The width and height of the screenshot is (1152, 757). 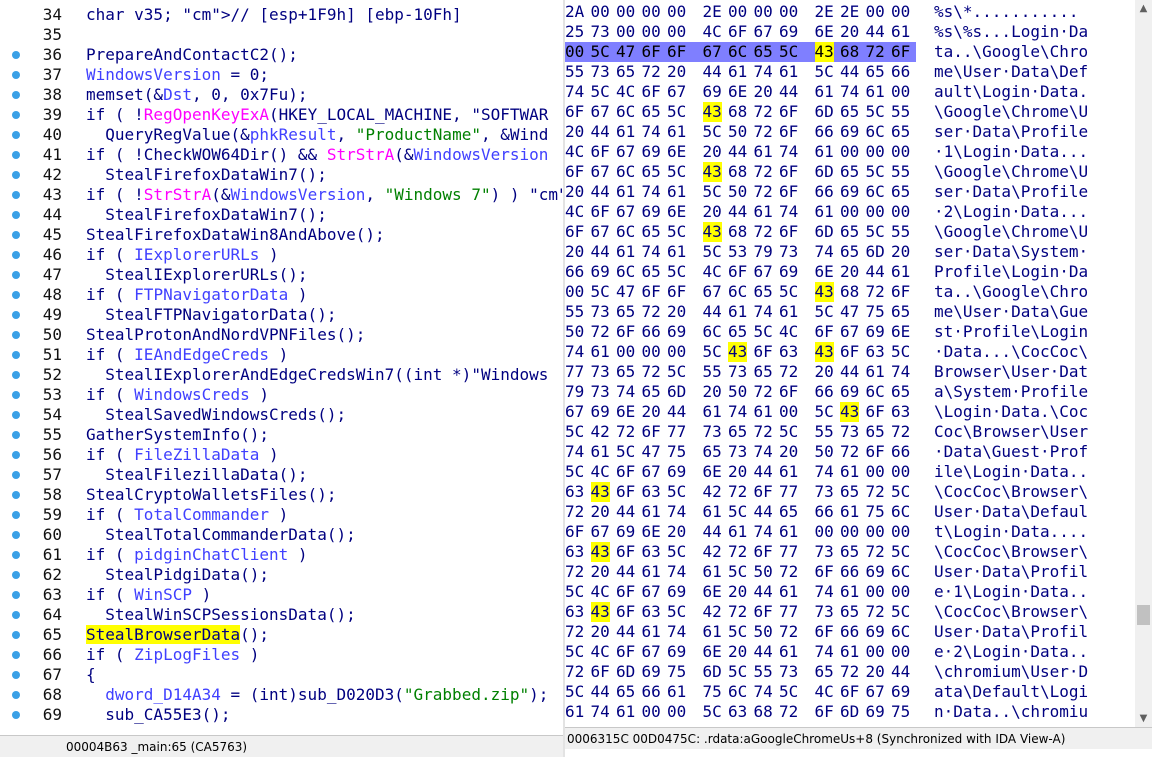 I want to click on hex-byte: 63, so click(x=737, y=712).